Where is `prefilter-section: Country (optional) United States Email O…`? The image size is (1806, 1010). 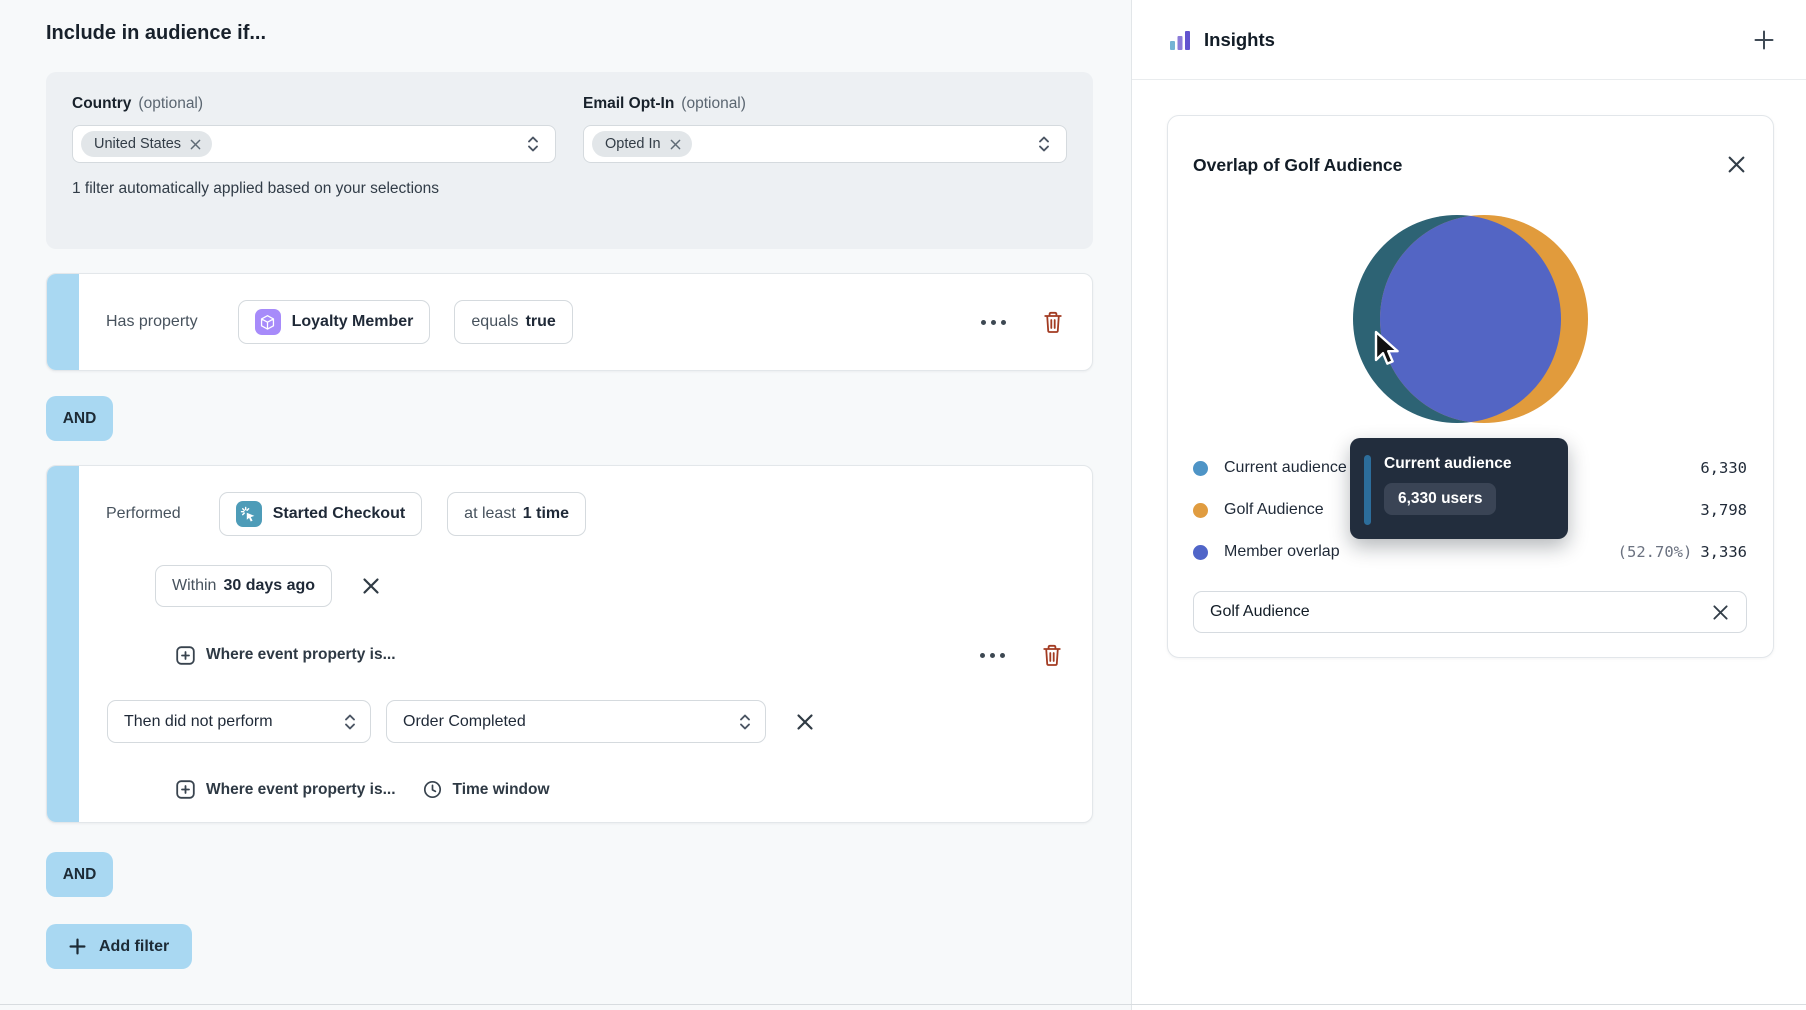 prefilter-section: Country (optional) United States Email O… is located at coordinates (569, 160).